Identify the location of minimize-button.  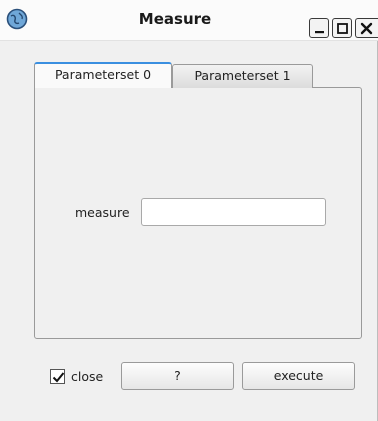
(319, 28).